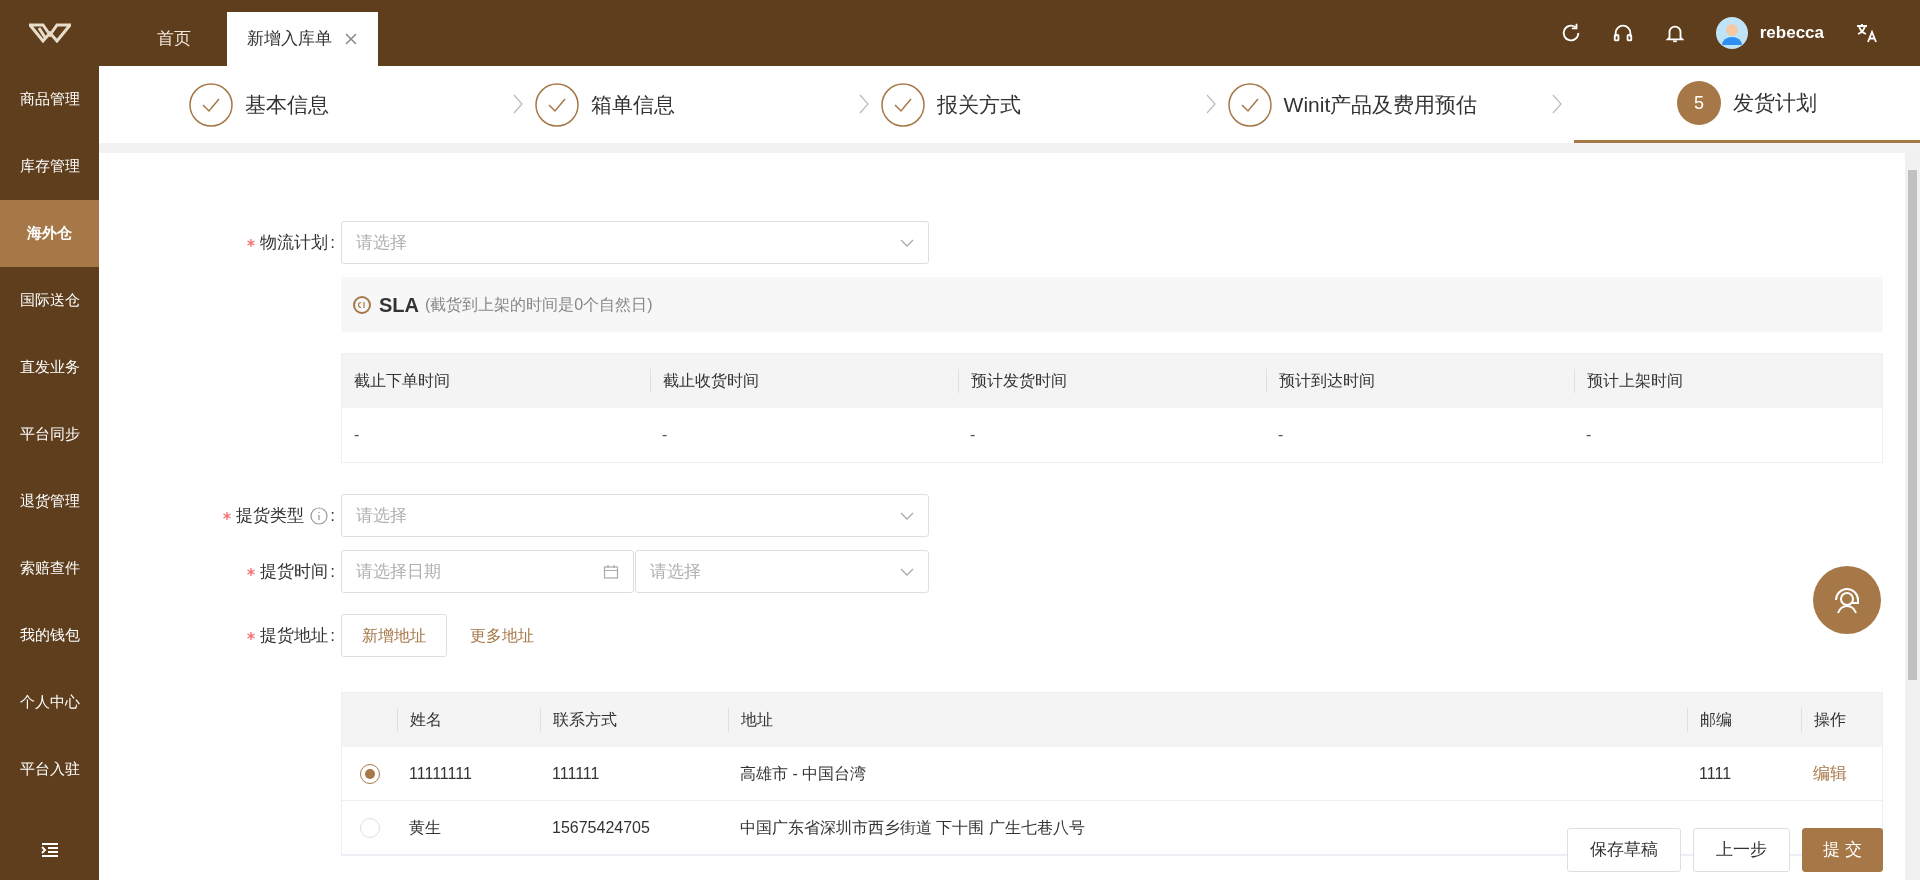 The width and height of the screenshot is (1920, 880). What do you see at coordinates (1841, 720) in the screenshot?
I see `column-header: 操作` at bounding box center [1841, 720].